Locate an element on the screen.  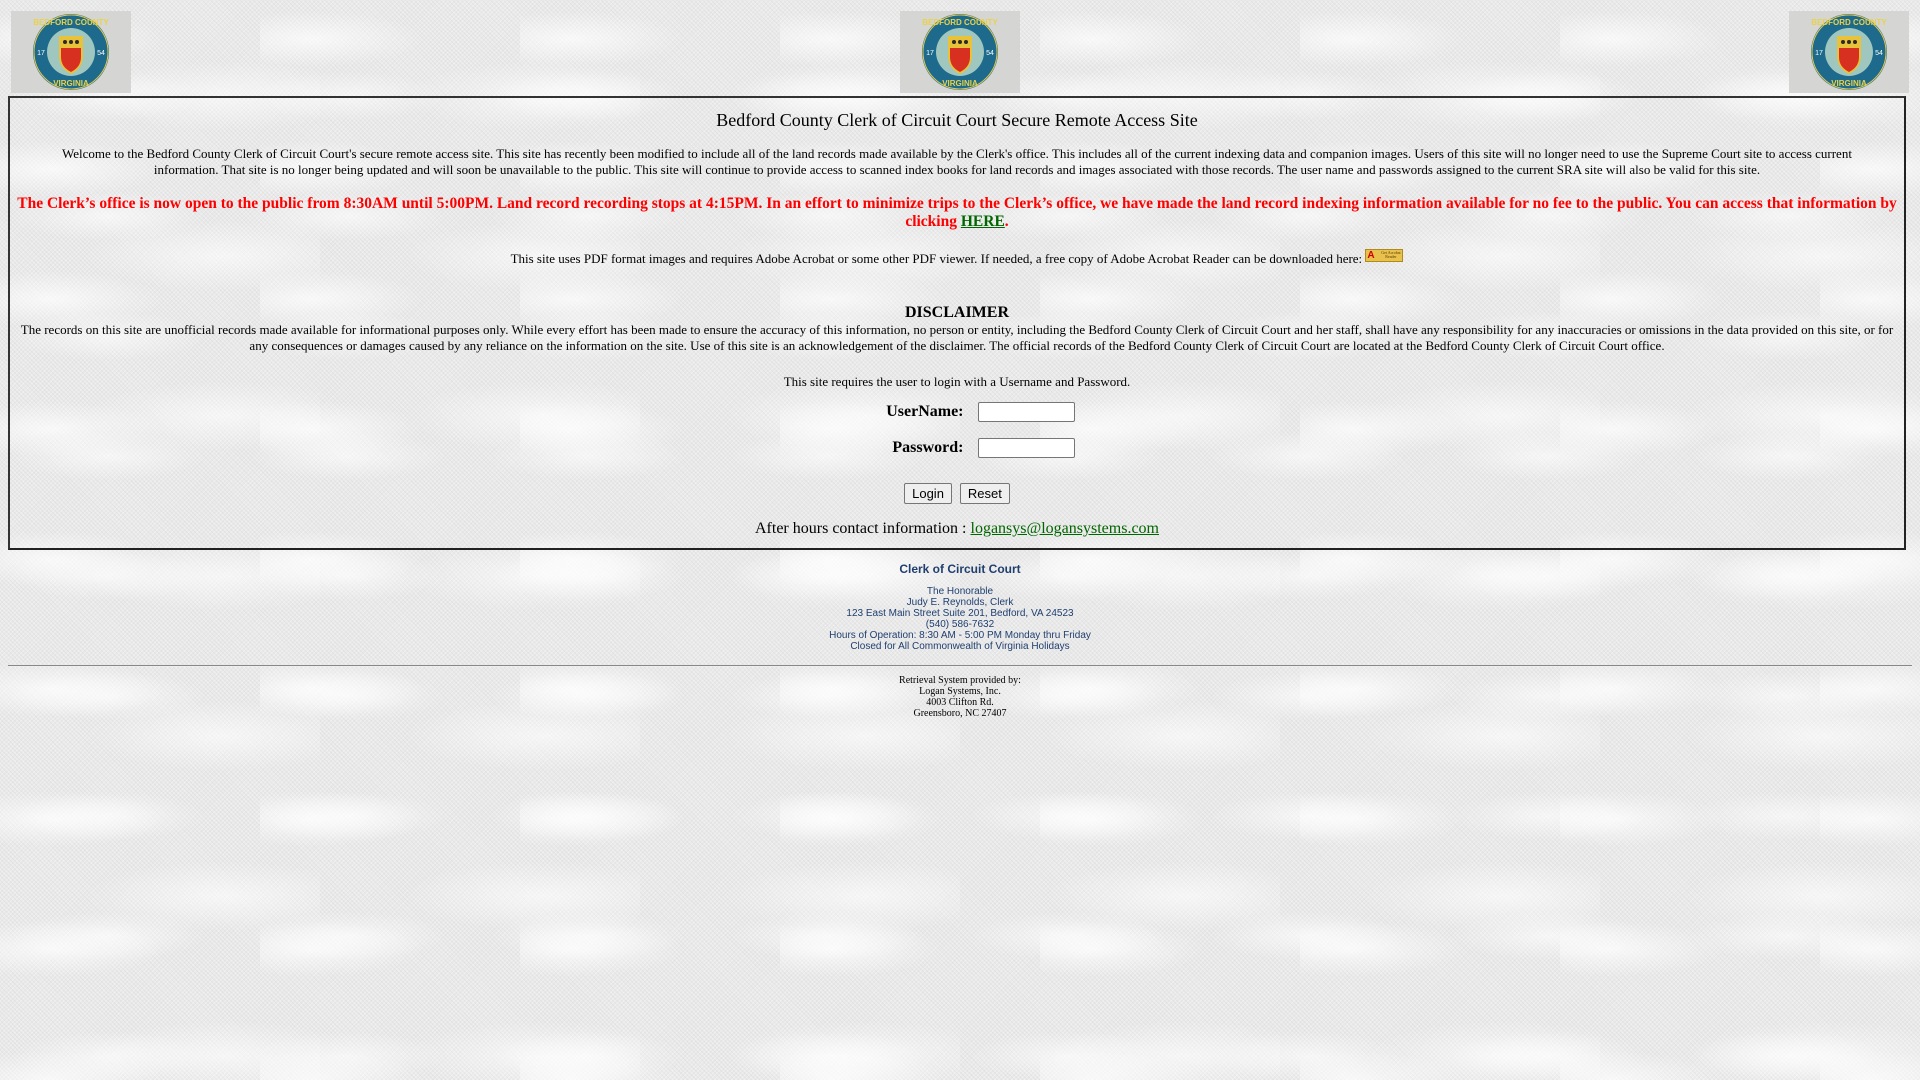
clerk-title: Clerk of Circuit Court is located at coordinates (960, 569).